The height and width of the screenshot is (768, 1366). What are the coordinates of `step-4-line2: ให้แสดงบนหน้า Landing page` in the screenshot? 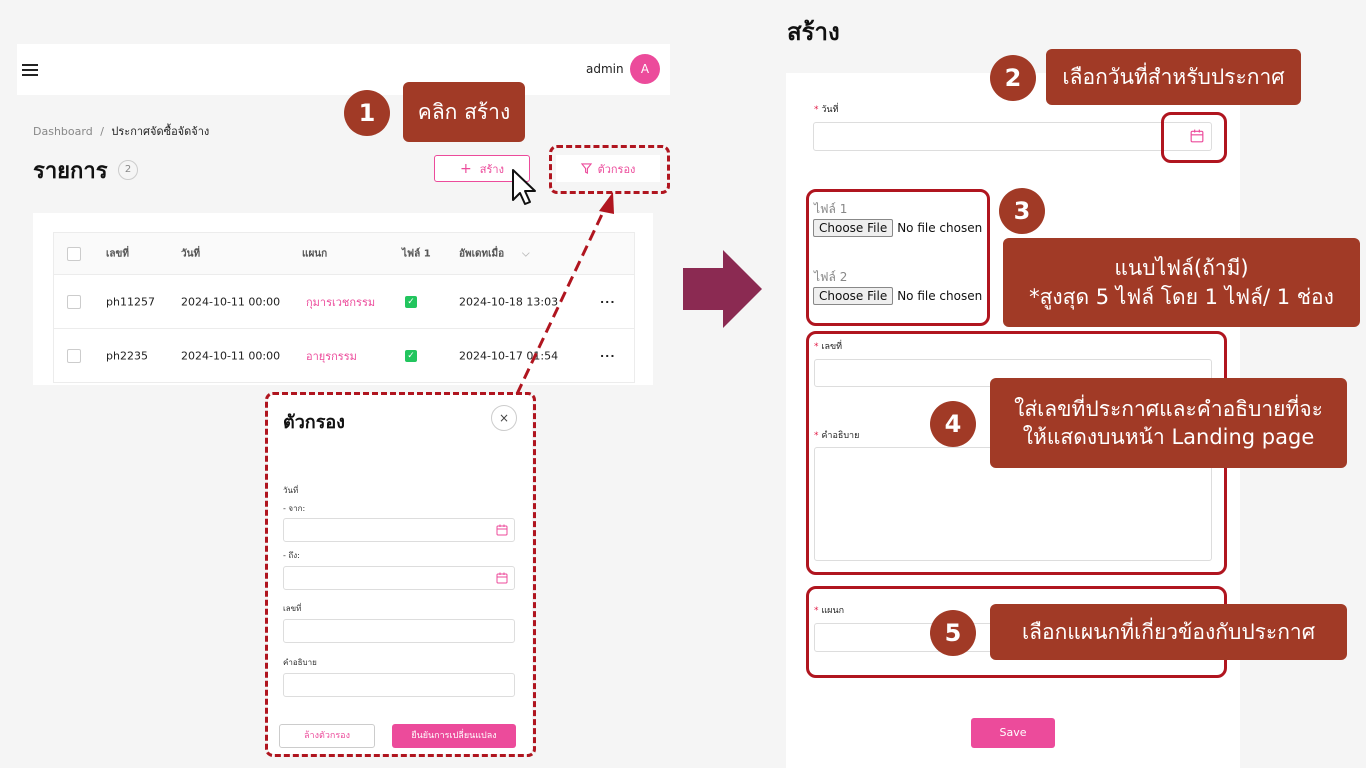 It's located at (1168, 437).